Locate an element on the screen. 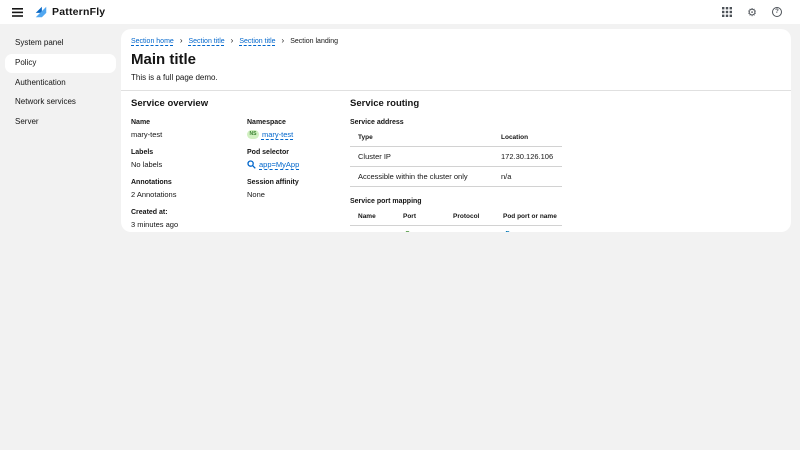 The height and width of the screenshot is (450, 800). field-value: No labels is located at coordinates (147, 164).